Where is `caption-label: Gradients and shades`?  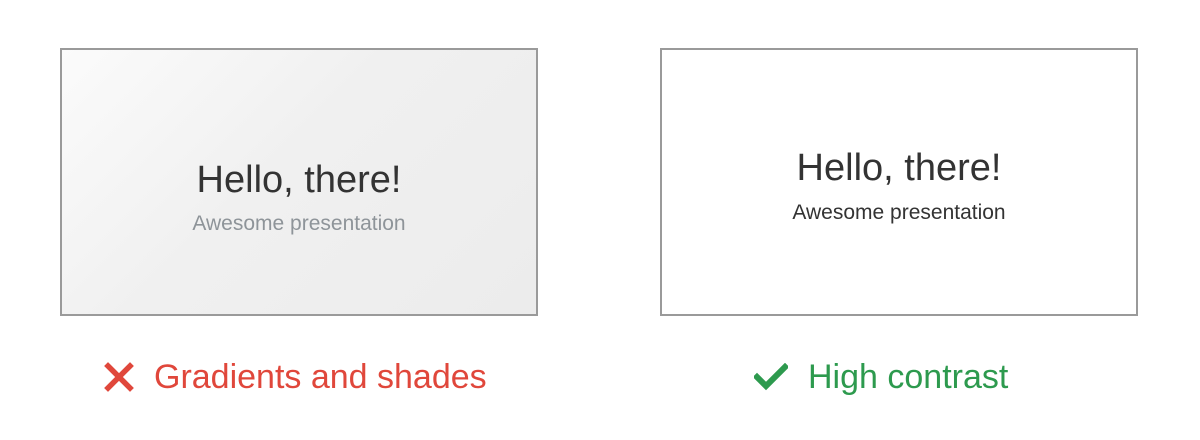 caption-label: Gradients and shades is located at coordinates (320, 377).